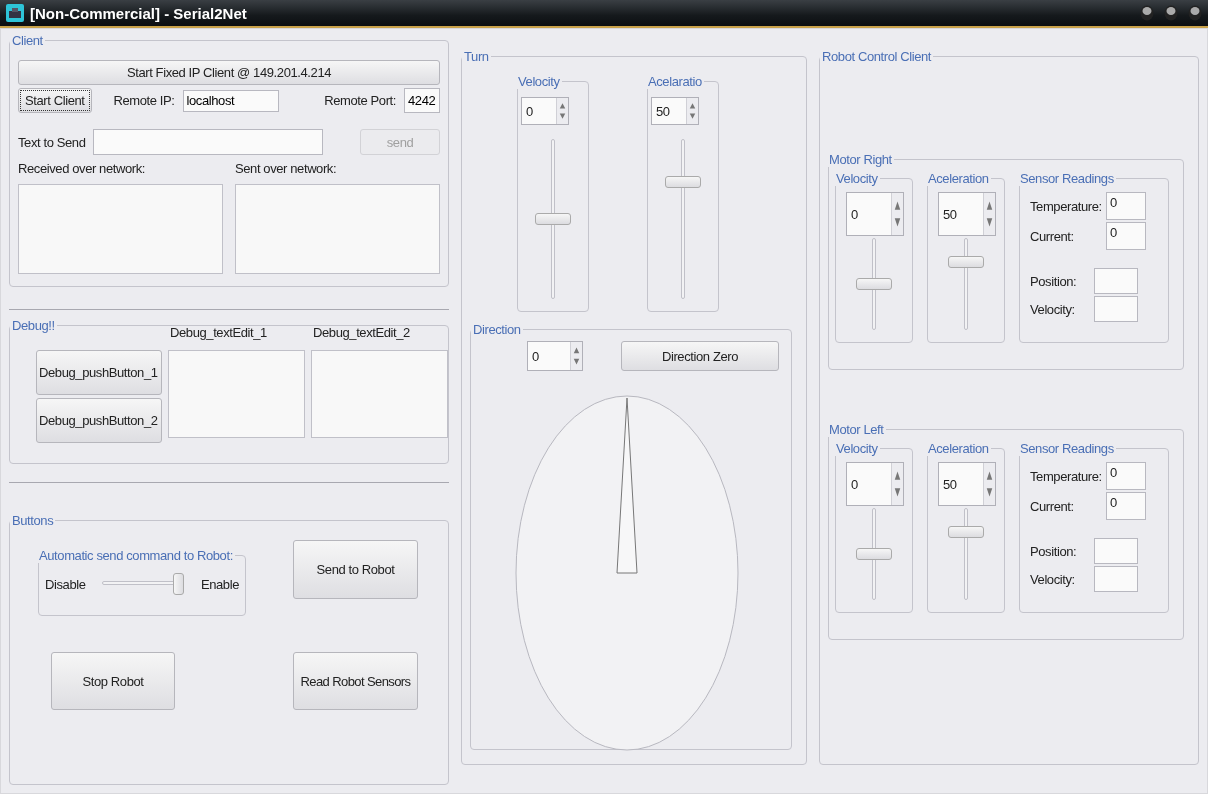  I want to click on group-title: Automatic send command to Robot:, so click(136, 555).